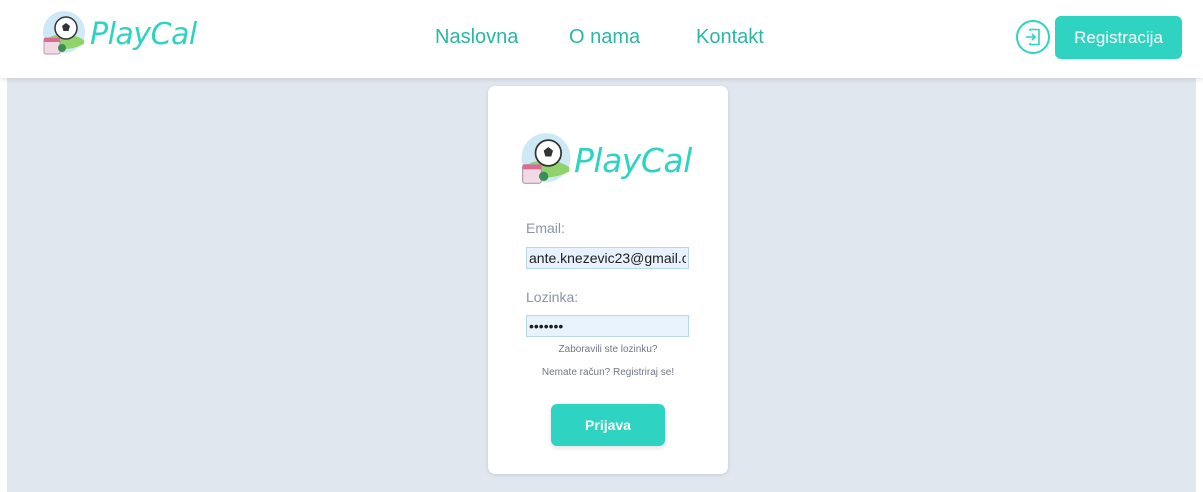  Describe the element at coordinates (476, 37) in the screenshot. I see `nav-link-naslovna: Naslovna` at that location.